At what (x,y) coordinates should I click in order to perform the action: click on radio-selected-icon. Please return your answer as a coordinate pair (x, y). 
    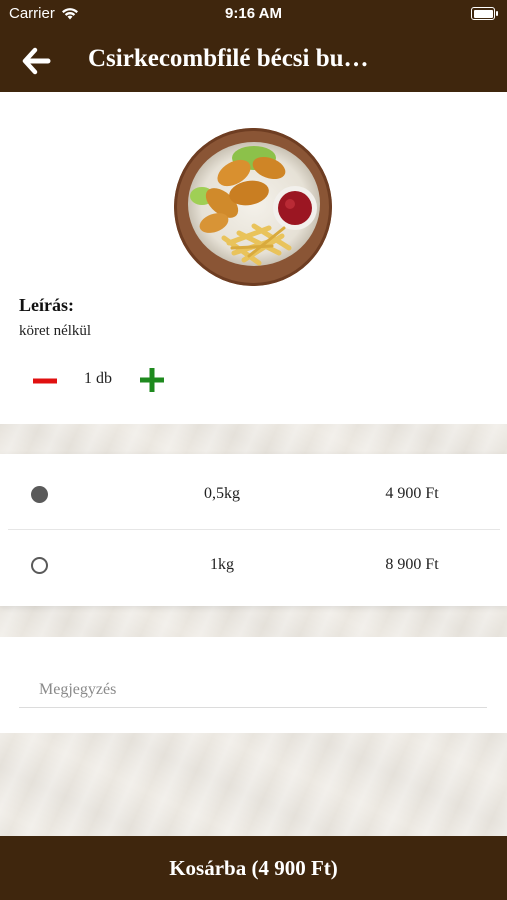
    Looking at the image, I should click on (39, 494).